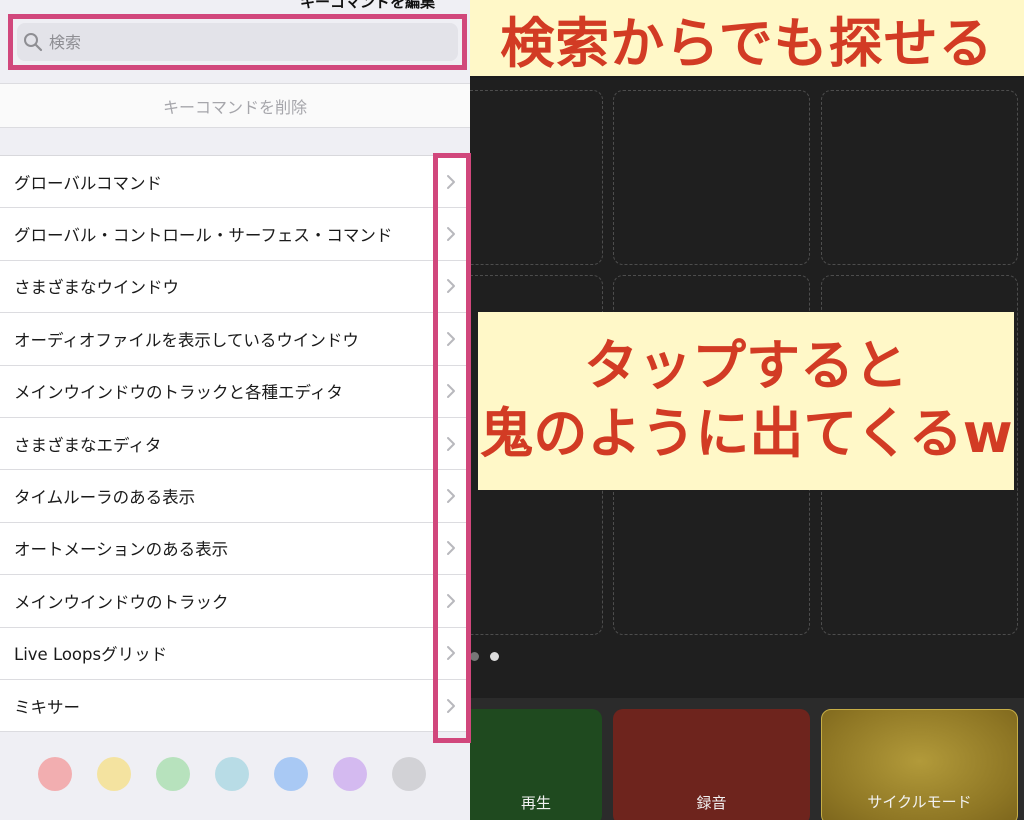 The height and width of the screenshot is (820, 1024). Describe the element at coordinates (494, 656) in the screenshot. I see `page-dot-active` at that location.